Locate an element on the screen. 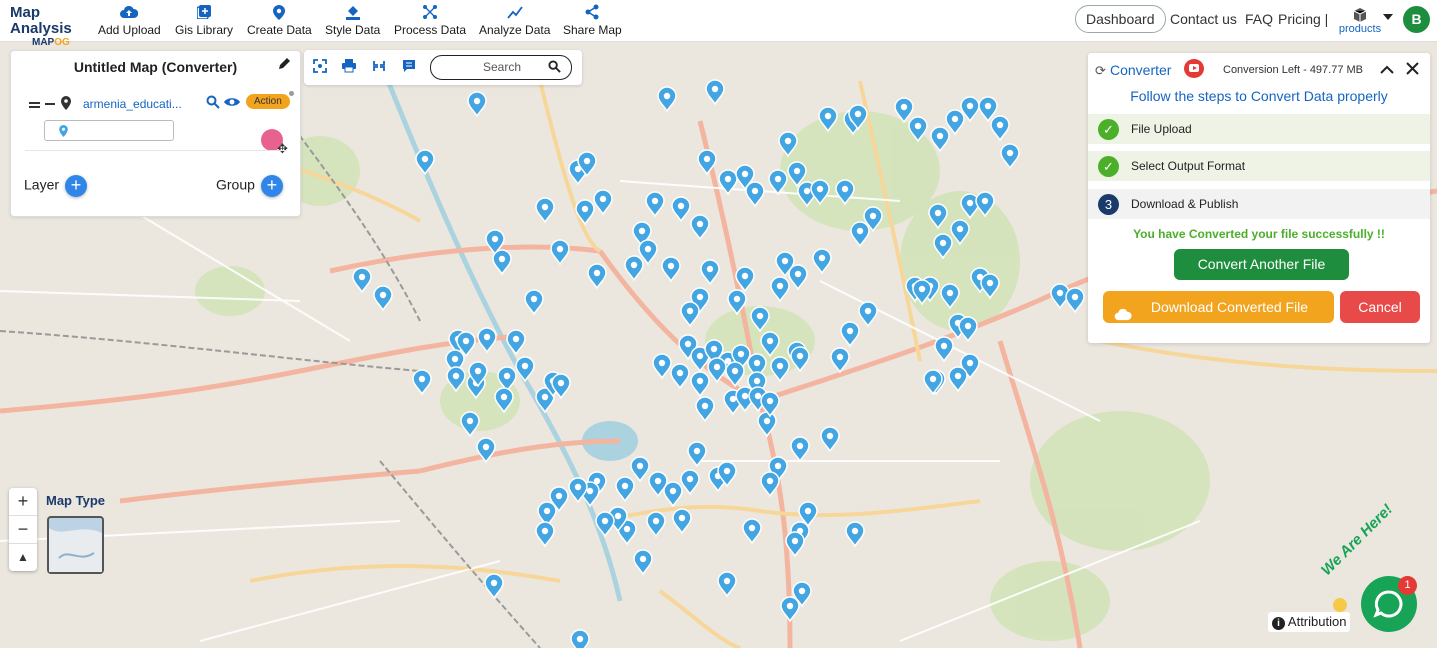 Image resolution: width=1437 pixels, height=648 pixels. map-type-thumbnail is located at coordinates (75, 545).